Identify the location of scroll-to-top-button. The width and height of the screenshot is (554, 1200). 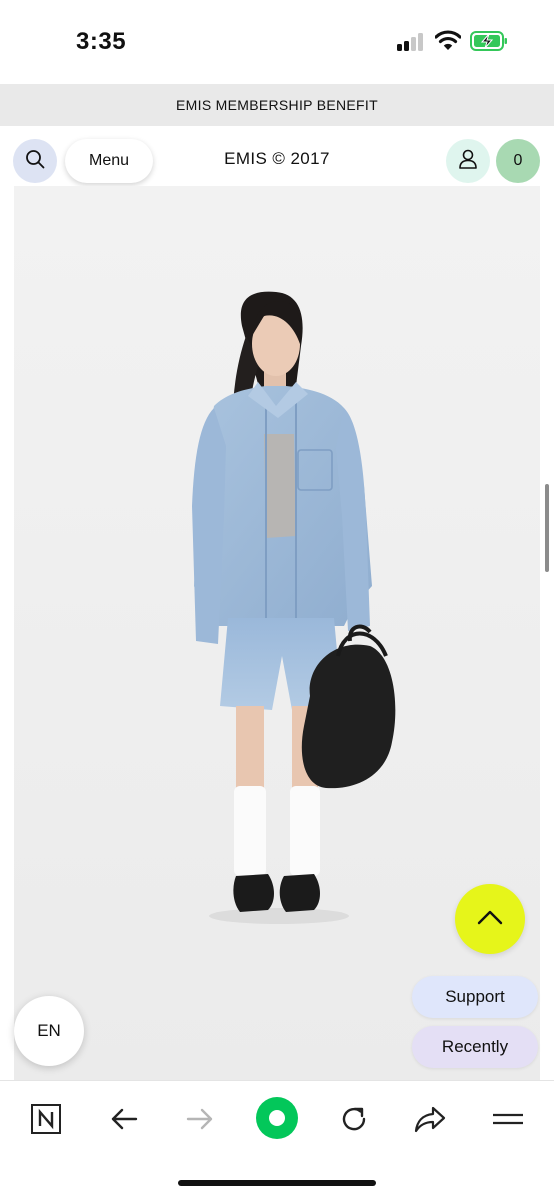
(490, 919).